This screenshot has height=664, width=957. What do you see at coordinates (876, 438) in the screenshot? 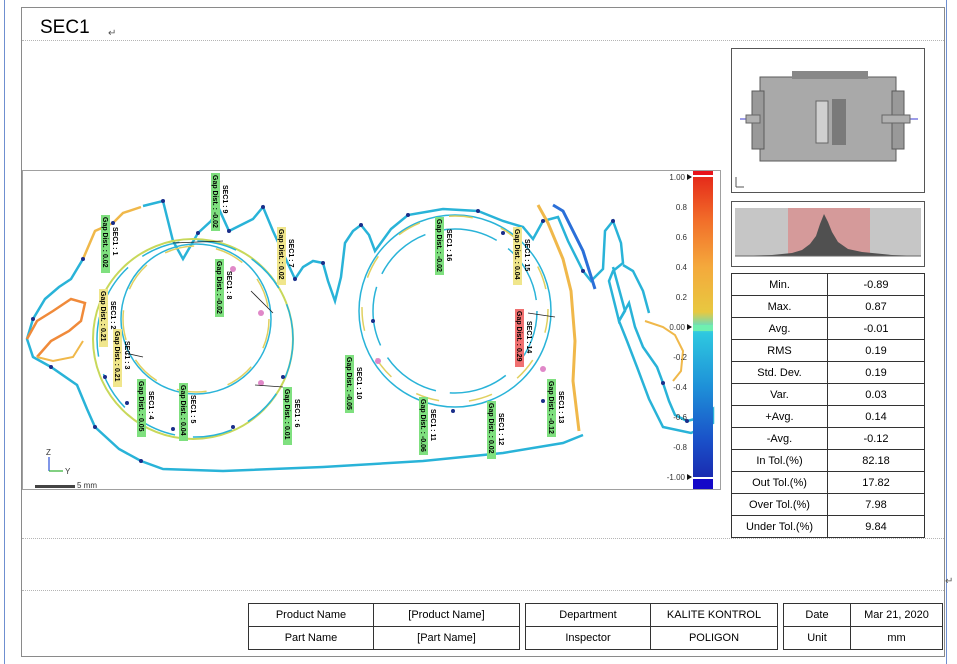
I see `stat-value: -0.12` at bounding box center [876, 438].